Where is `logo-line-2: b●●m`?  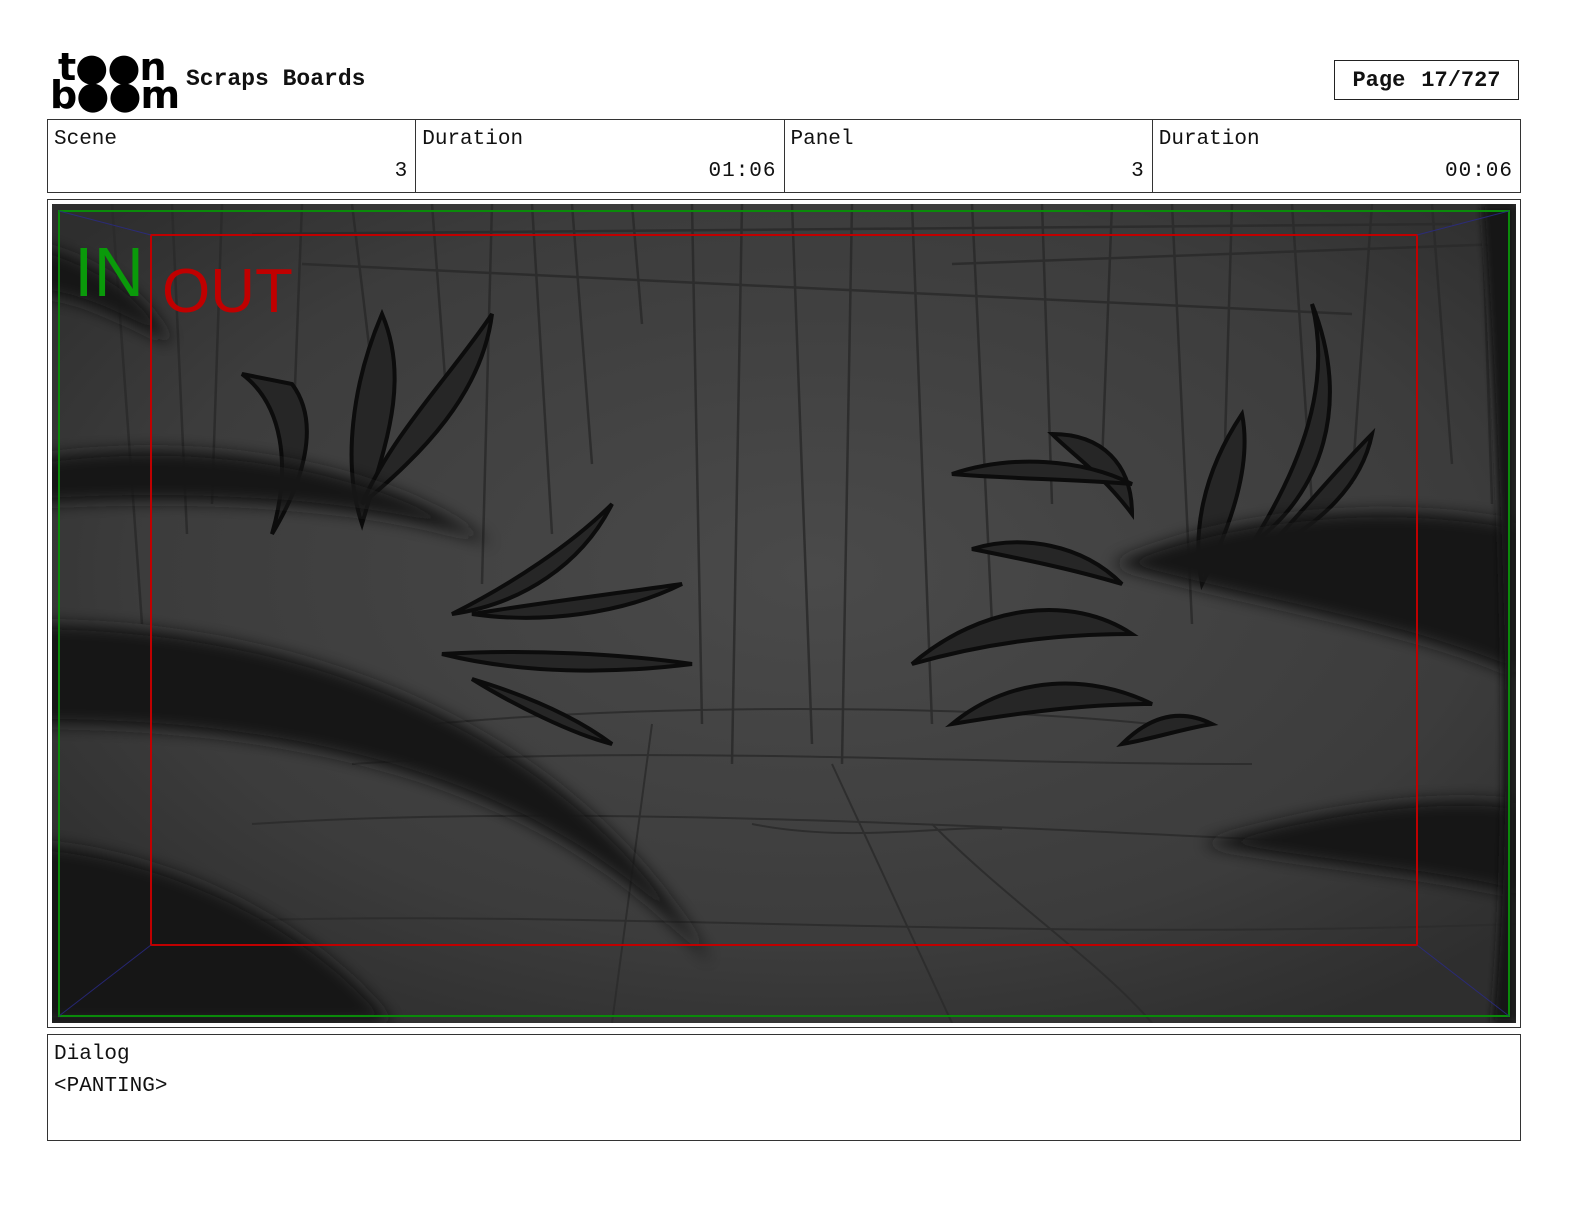
logo-line-2: b●●m is located at coordinates (115, 95).